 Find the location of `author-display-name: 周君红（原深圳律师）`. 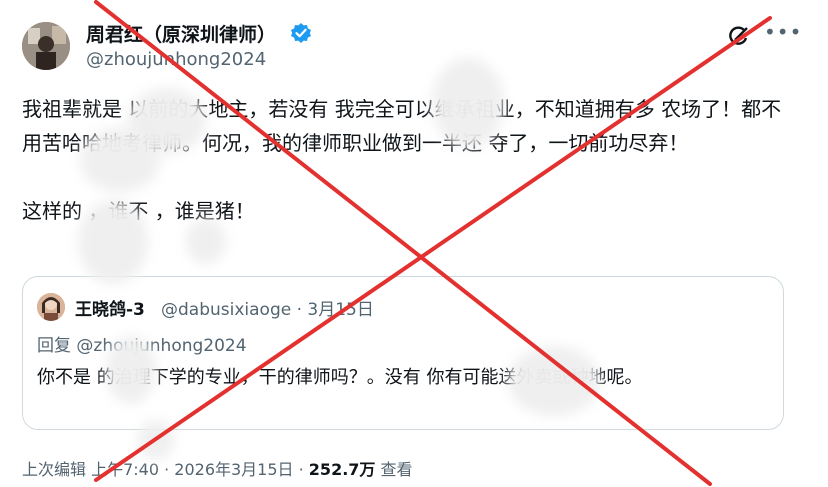

author-display-name: 周君红（原深圳律师） is located at coordinates (181, 33).